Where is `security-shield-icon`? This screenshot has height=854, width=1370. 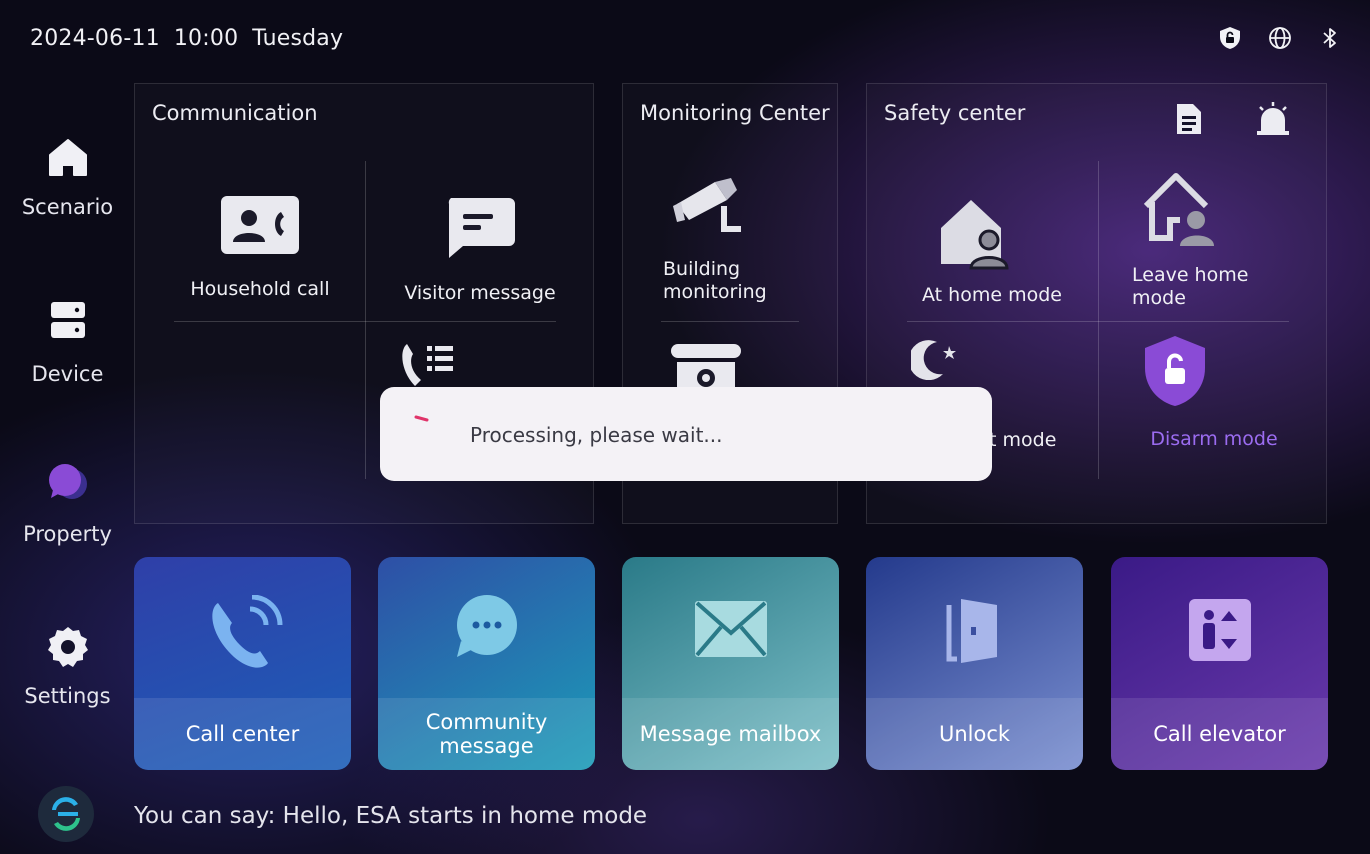 security-shield-icon is located at coordinates (1230, 38).